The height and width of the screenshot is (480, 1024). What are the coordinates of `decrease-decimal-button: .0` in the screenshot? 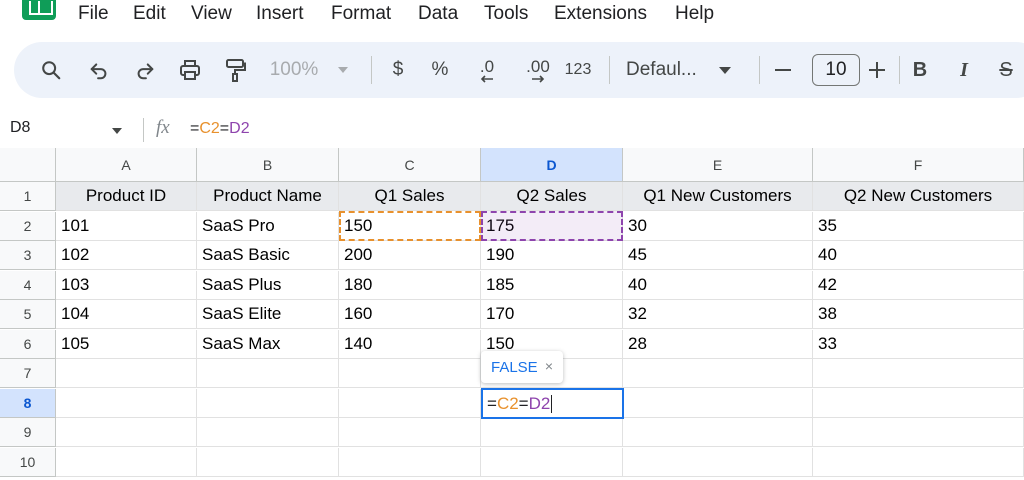 It's located at (487, 70).